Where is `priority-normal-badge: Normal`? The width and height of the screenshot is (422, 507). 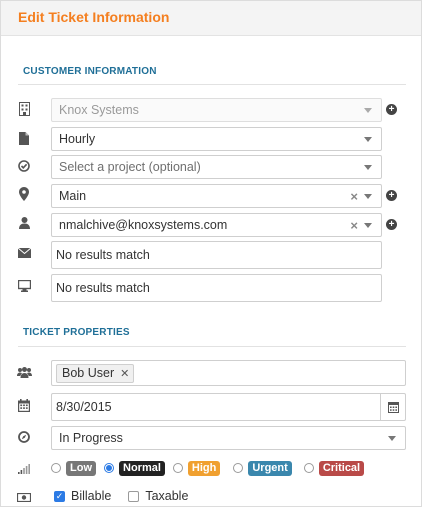
priority-normal-badge: Normal is located at coordinates (142, 468).